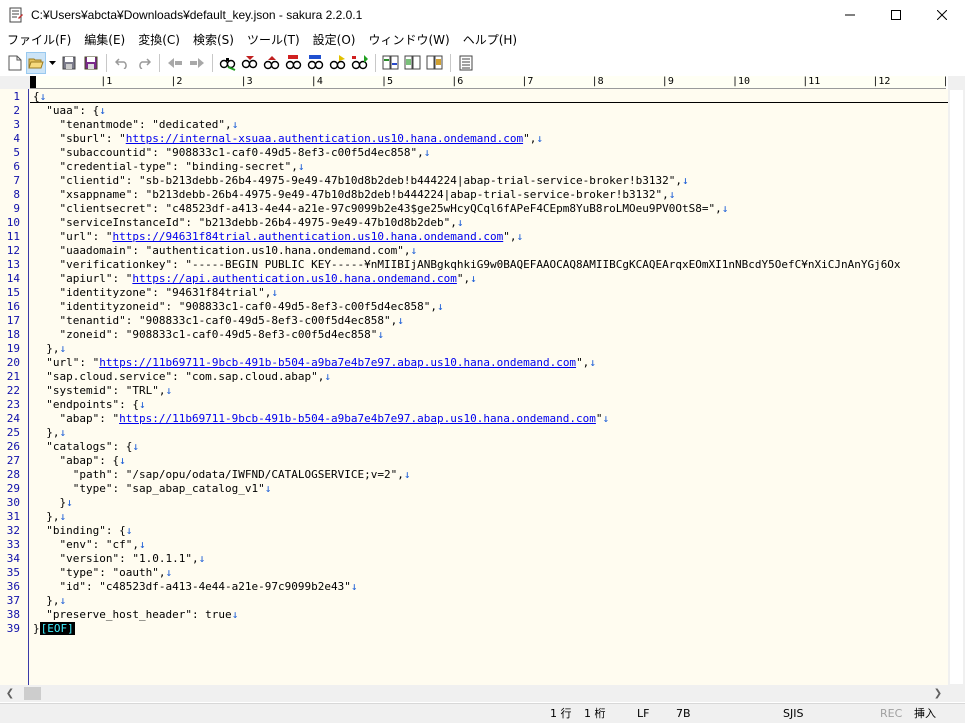 This screenshot has width=965, height=723. What do you see at coordinates (16, 180) in the screenshot?
I see `line-number: 7` at bounding box center [16, 180].